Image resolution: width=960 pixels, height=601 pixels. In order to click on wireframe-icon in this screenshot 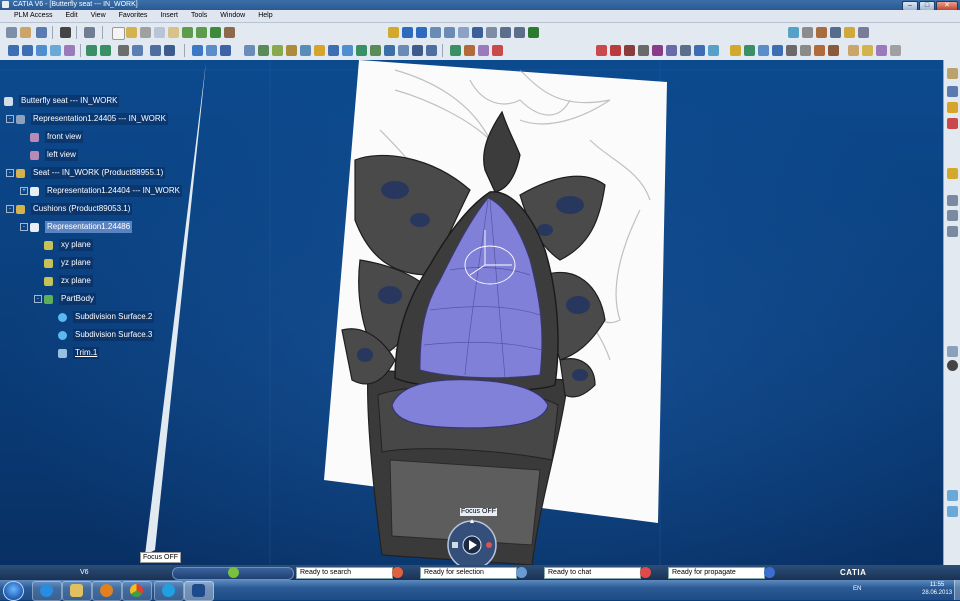, I will do `click(952, 107)`.